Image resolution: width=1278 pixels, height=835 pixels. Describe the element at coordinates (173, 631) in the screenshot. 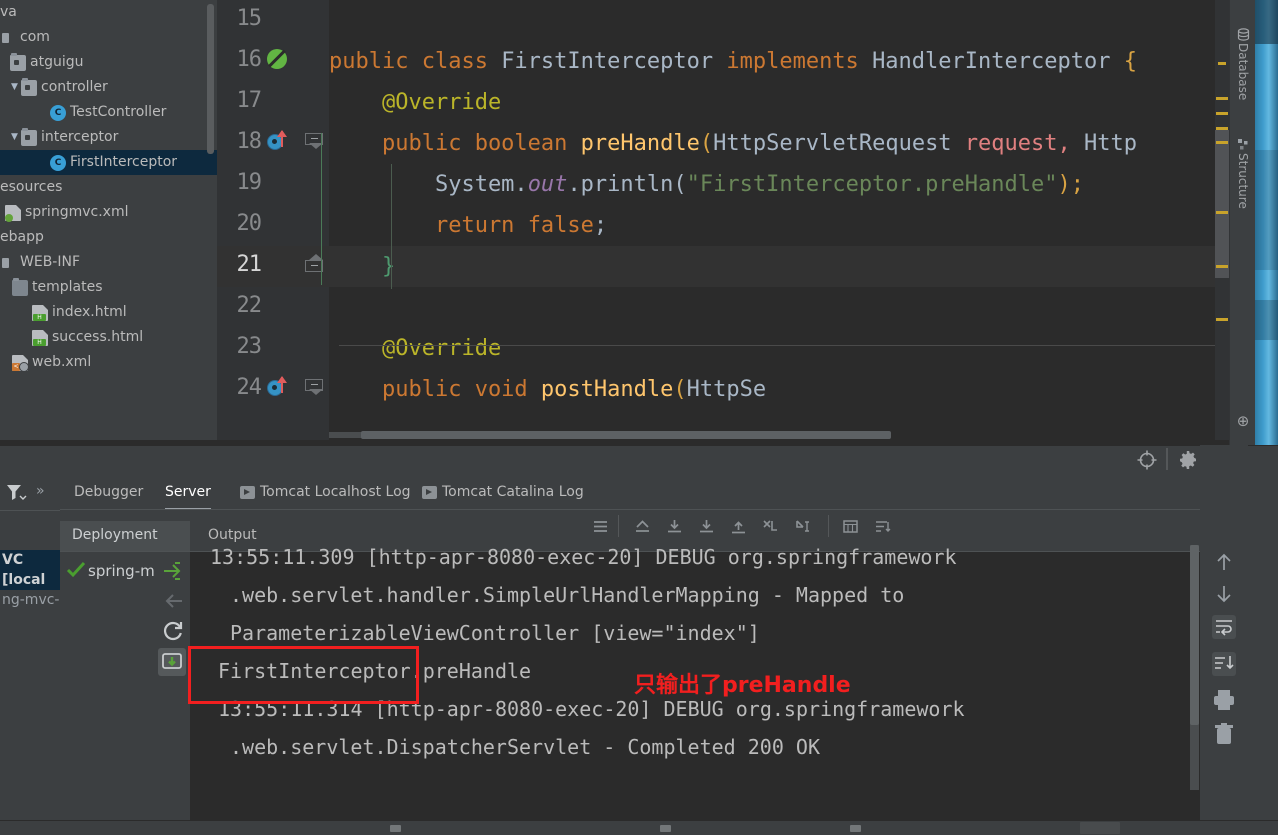

I see `redeploy-icon` at that location.